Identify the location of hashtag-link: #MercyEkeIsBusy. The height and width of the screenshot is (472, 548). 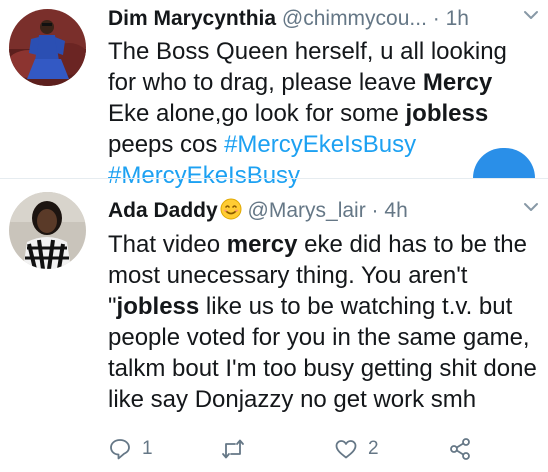
(320, 144).